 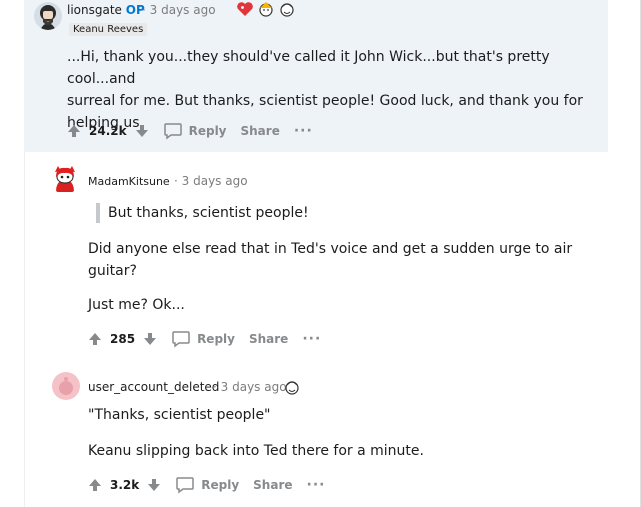 I want to click on thread-line, so click(x=24, y=328).